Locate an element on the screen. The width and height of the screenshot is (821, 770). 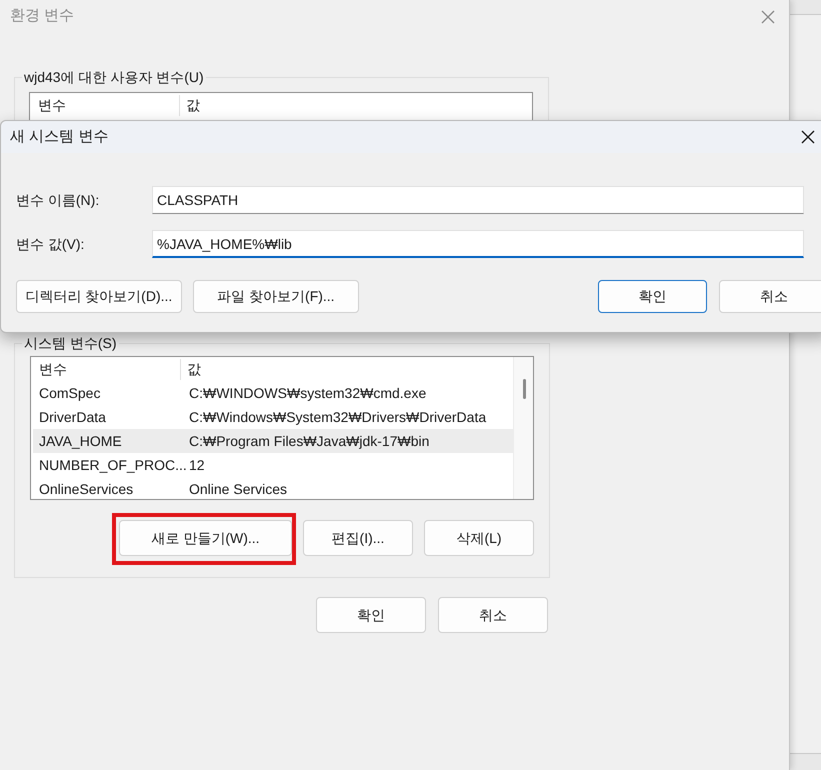
input-field: %JAVA_HOME%₩lib is located at coordinates (478, 244).